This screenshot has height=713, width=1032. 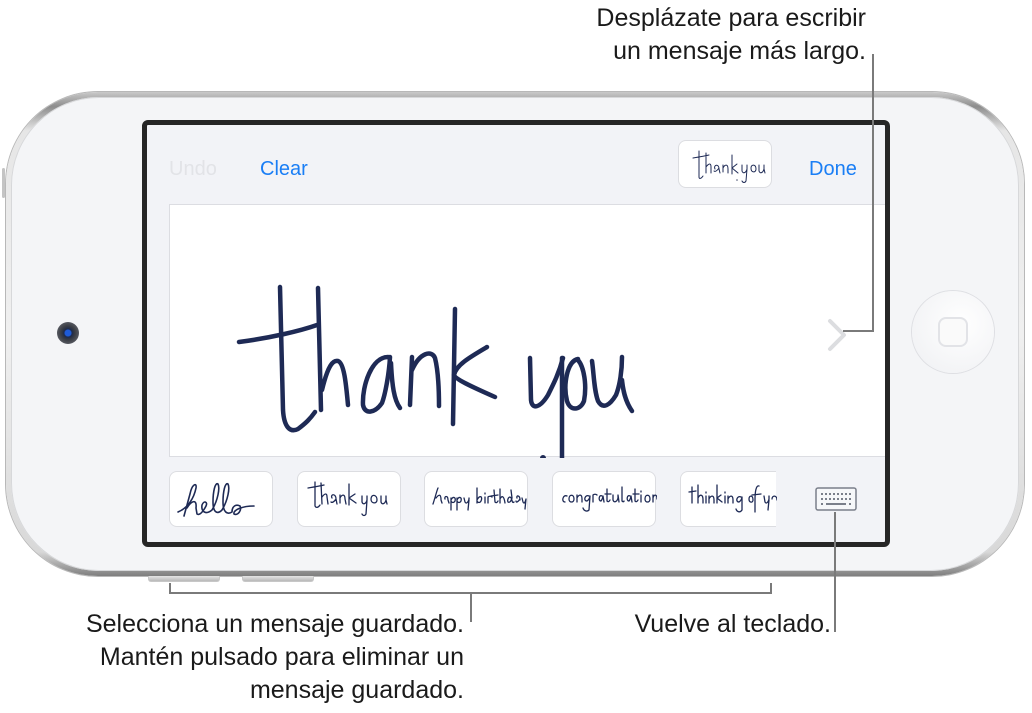 I want to click on keyboard-callout: Vuelve al teclado., so click(x=733, y=624).